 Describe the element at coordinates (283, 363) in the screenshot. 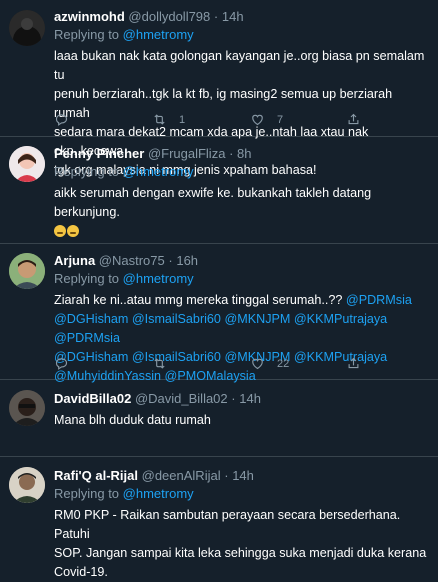

I see `like-count: 22` at that location.